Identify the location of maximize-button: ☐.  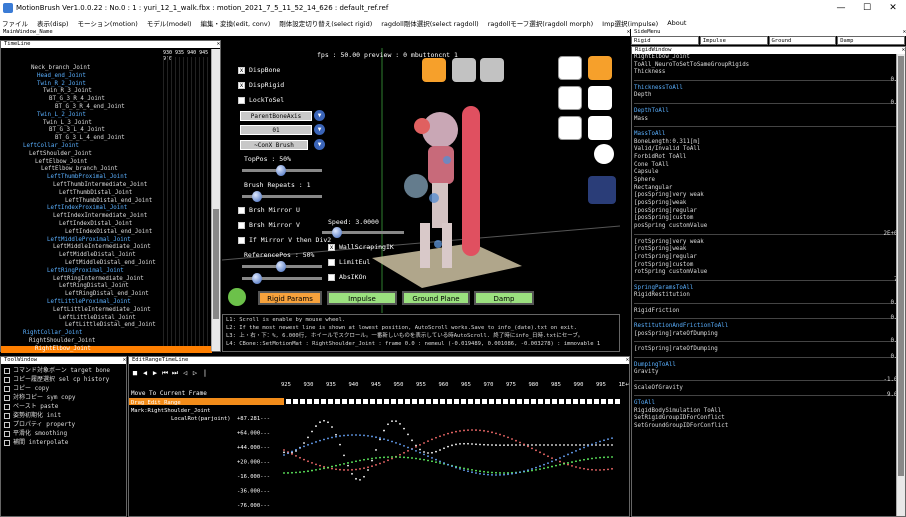
(867, 8).